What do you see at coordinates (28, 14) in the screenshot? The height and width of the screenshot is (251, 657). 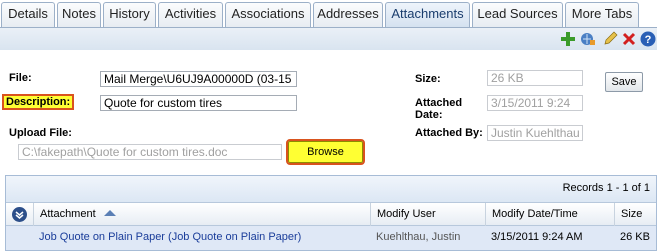 I see `tab-details: Details` at bounding box center [28, 14].